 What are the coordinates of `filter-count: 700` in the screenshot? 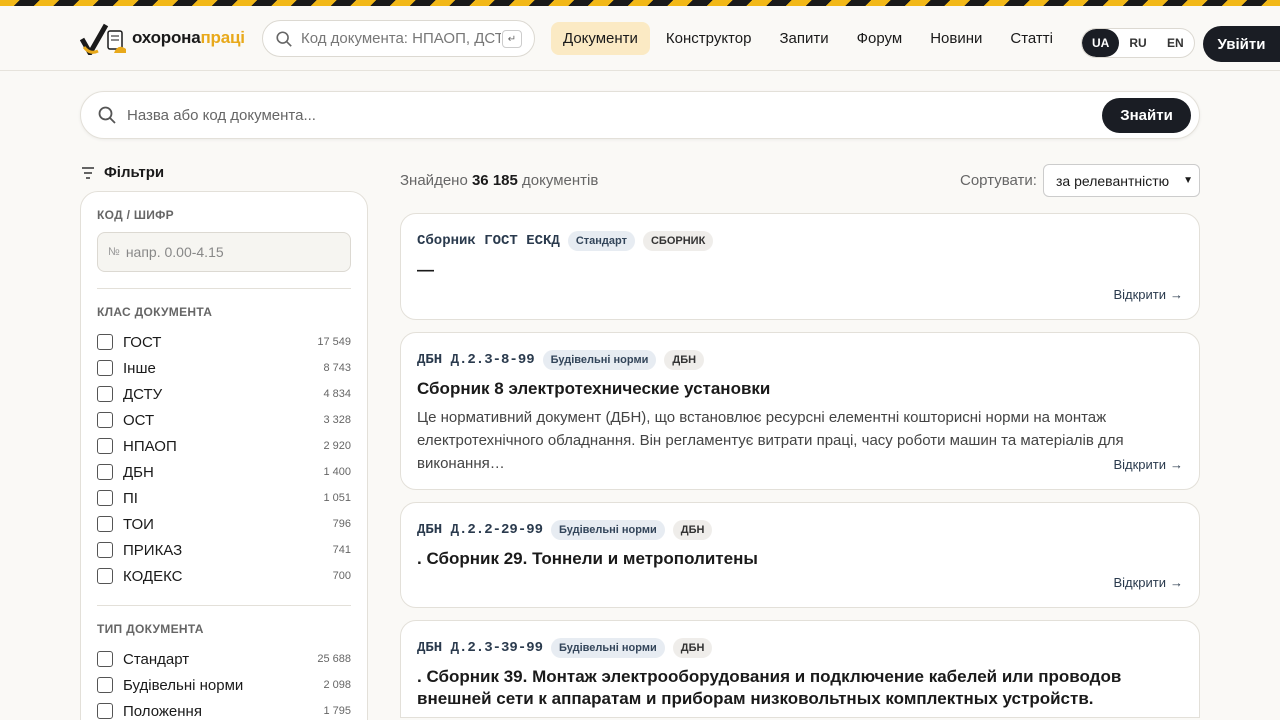 It's located at (341, 576).